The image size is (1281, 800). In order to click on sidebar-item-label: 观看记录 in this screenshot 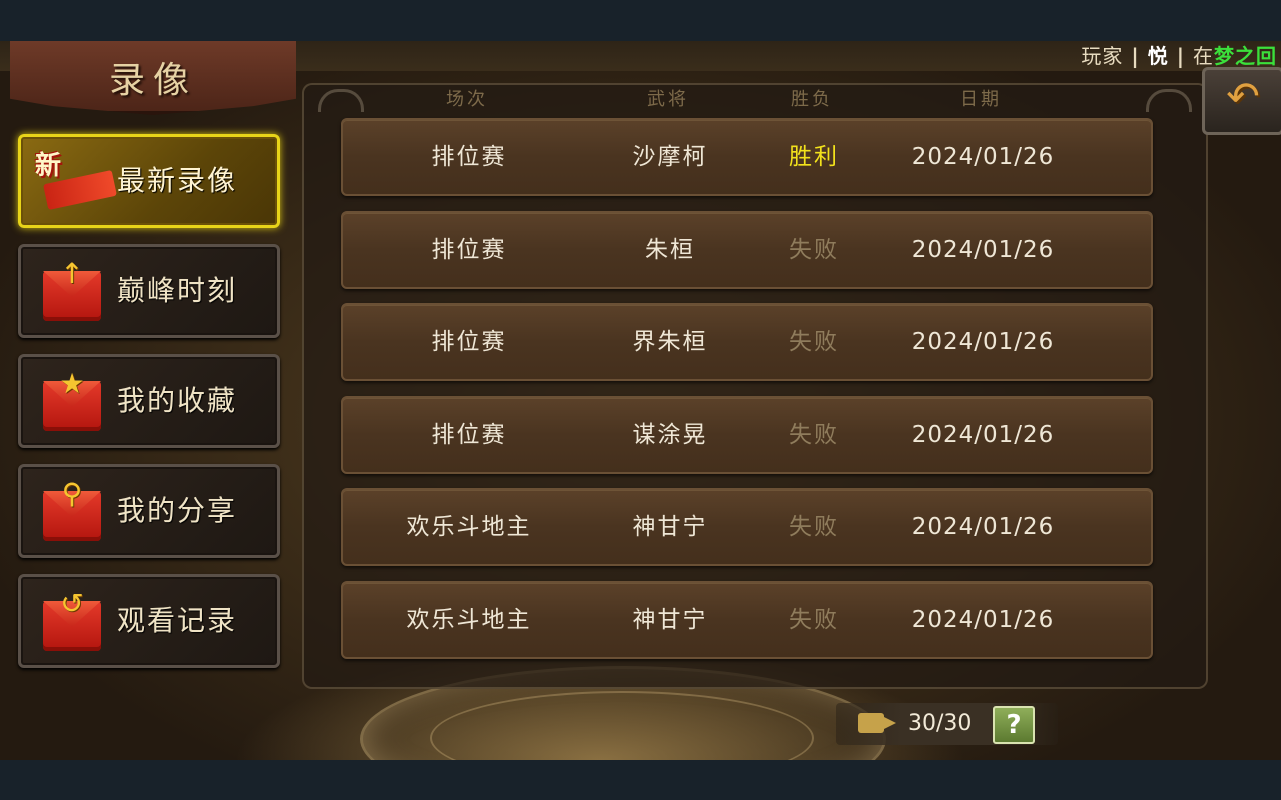, I will do `click(177, 620)`.